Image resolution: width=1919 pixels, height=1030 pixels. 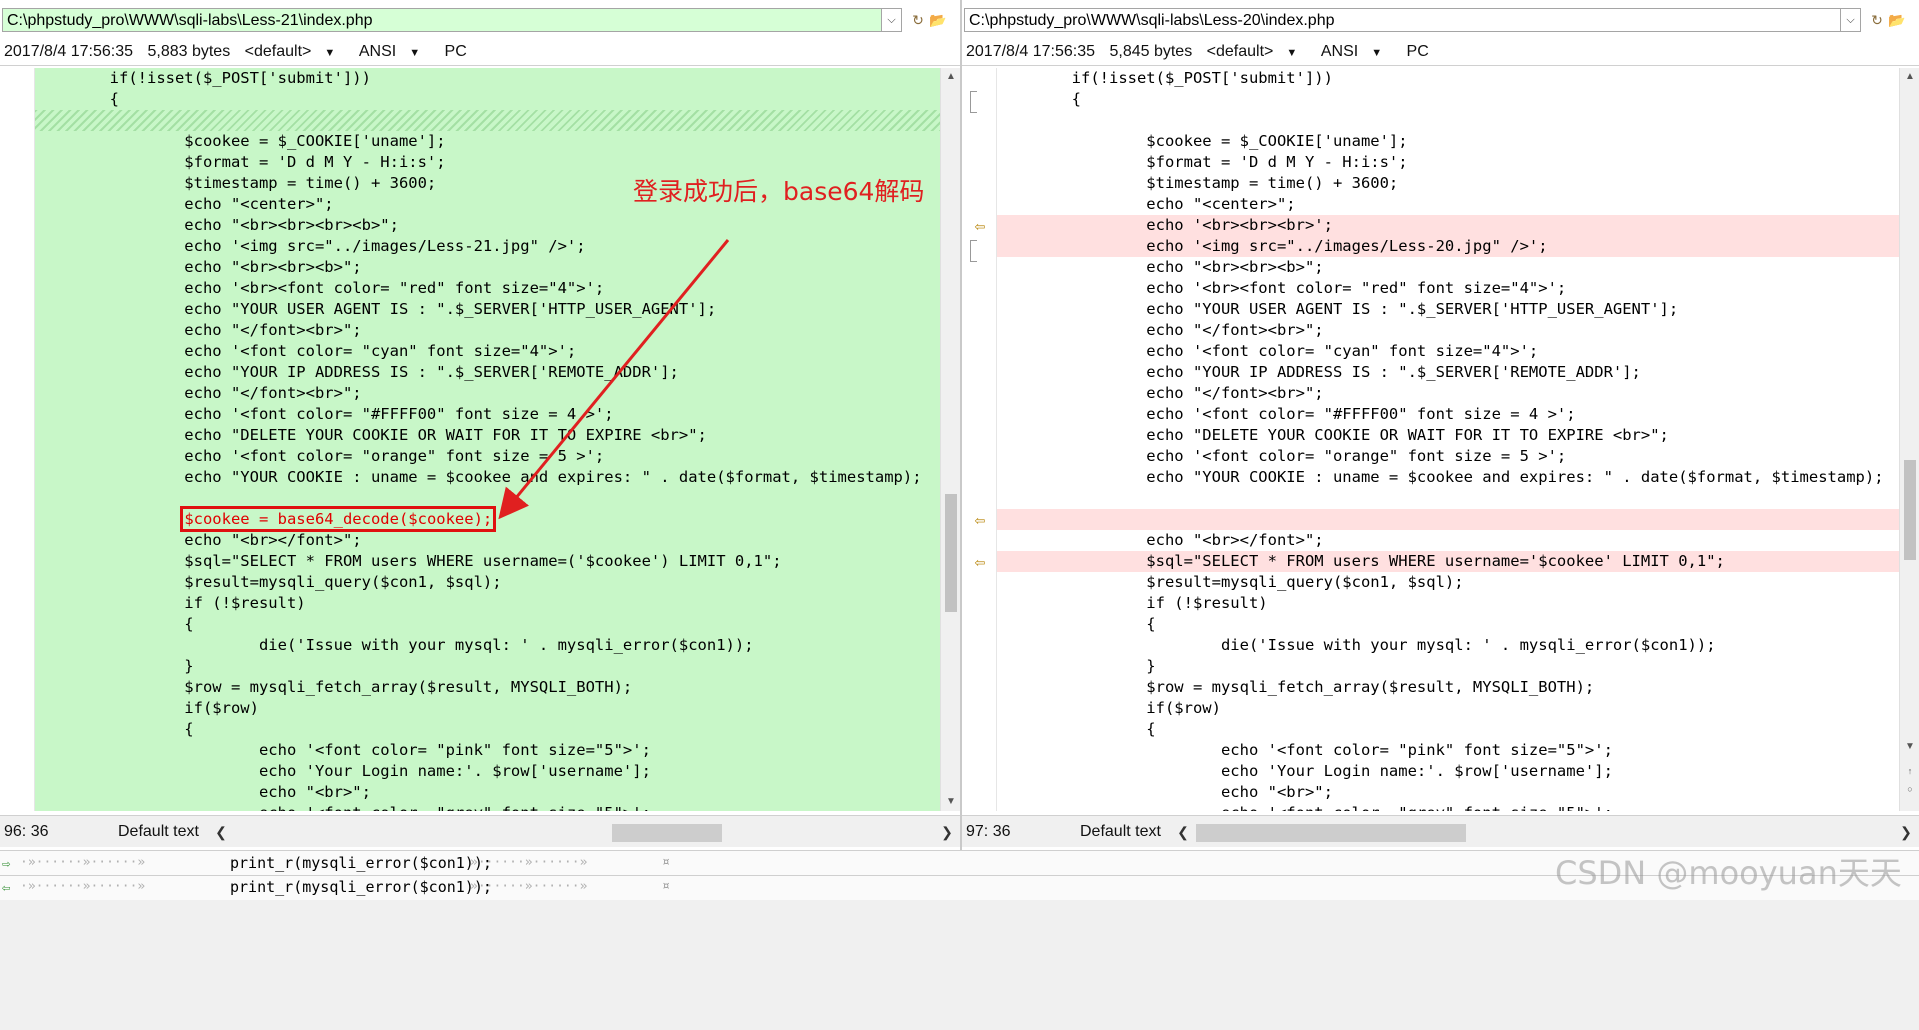 I want to click on right-charset-dropdown: ANSI ▼, so click(x=1356, y=51).